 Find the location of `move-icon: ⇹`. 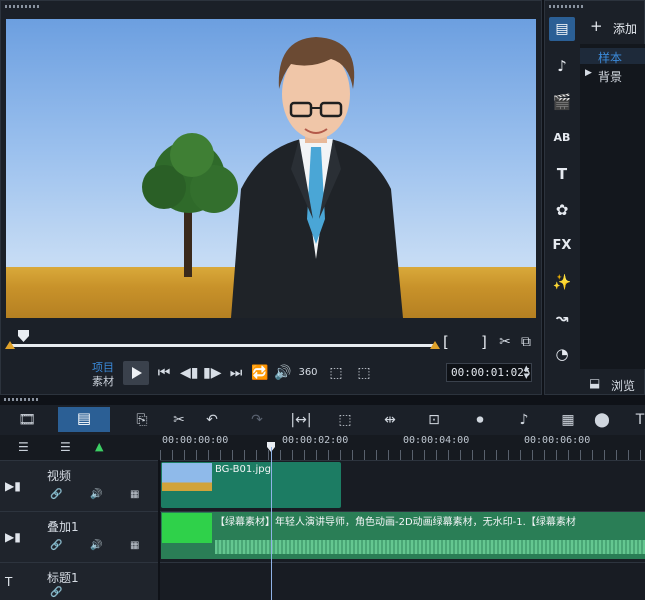

move-icon: ⇹ is located at coordinates (390, 420).